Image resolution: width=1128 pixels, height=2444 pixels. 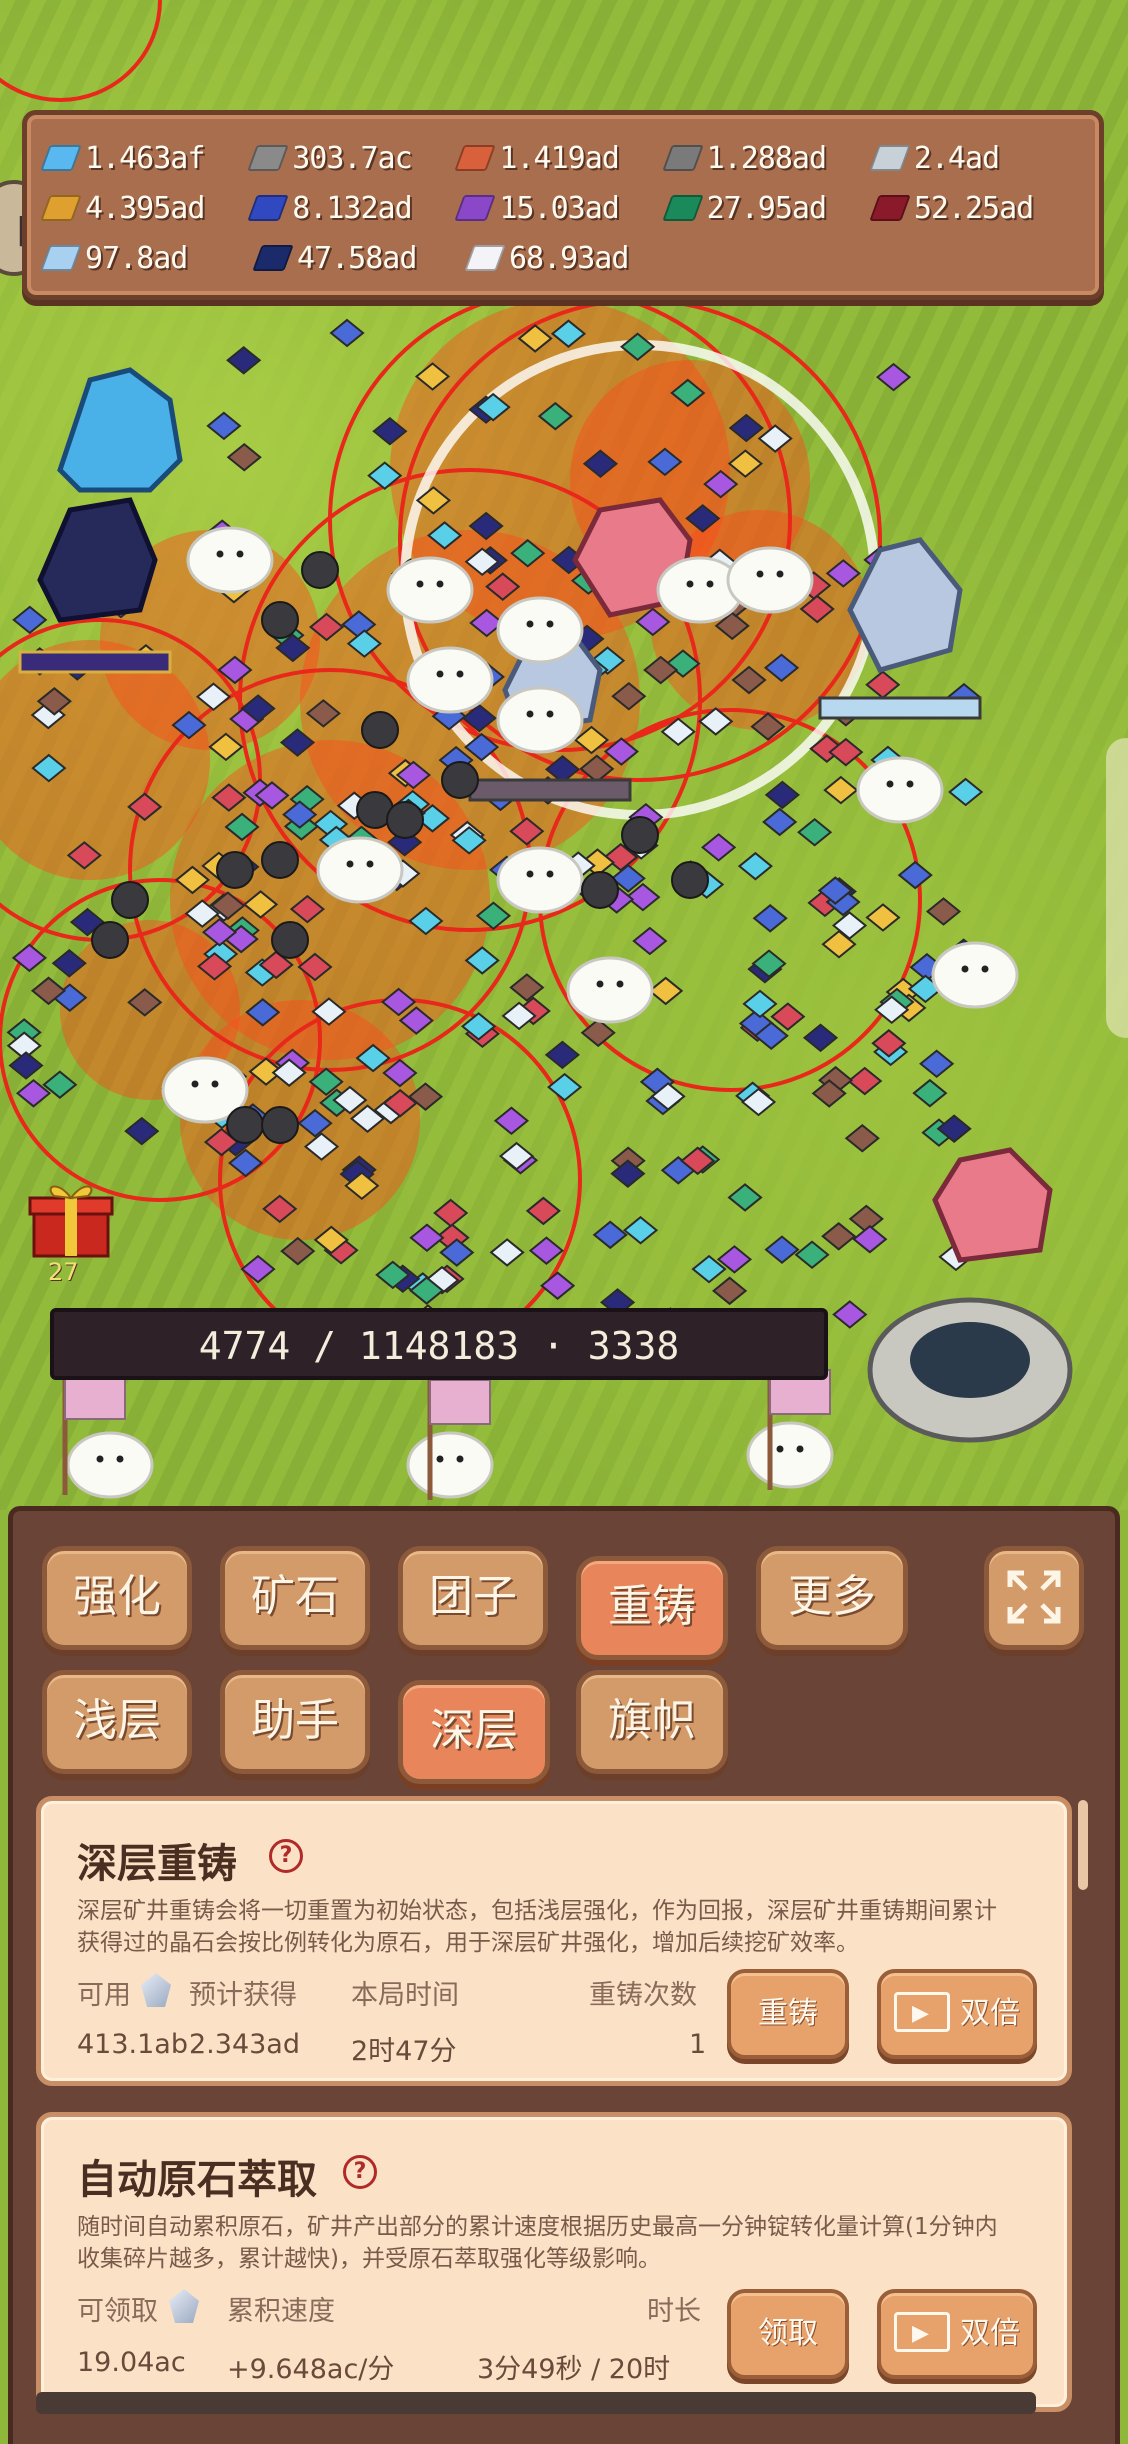 What do you see at coordinates (146, 158) in the screenshot?
I see `resource-item: 1.463af` at bounding box center [146, 158].